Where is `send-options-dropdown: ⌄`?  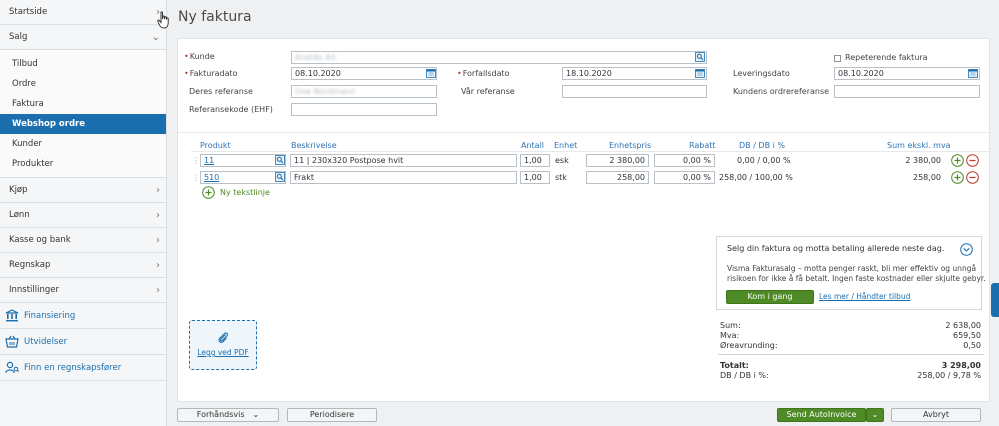 send-options-dropdown: ⌄ is located at coordinates (875, 415).